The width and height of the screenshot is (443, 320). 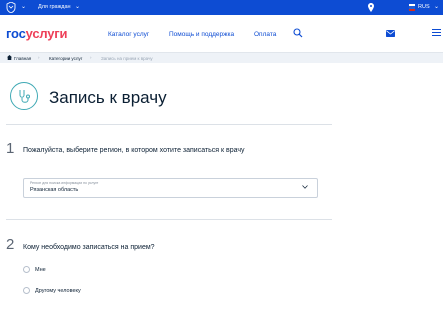 I want to click on location-pin-icon, so click(x=371, y=7).